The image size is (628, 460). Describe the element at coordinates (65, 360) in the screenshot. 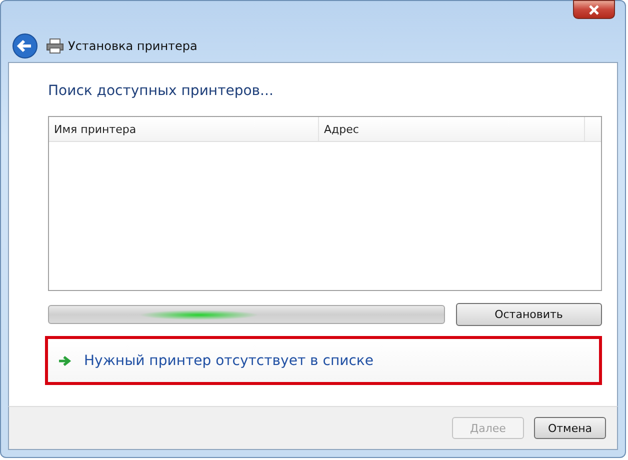

I see `arrow-icon` at that location.